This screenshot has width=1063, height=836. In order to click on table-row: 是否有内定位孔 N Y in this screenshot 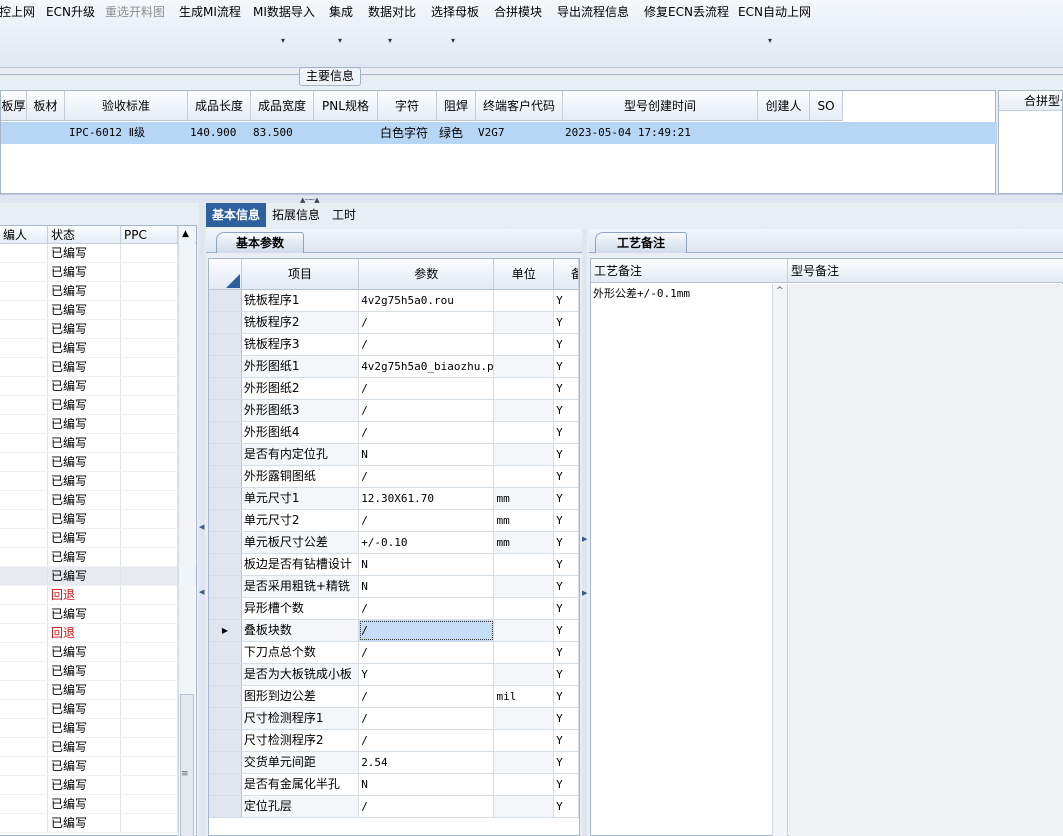, I will do `click(394, 455)`.